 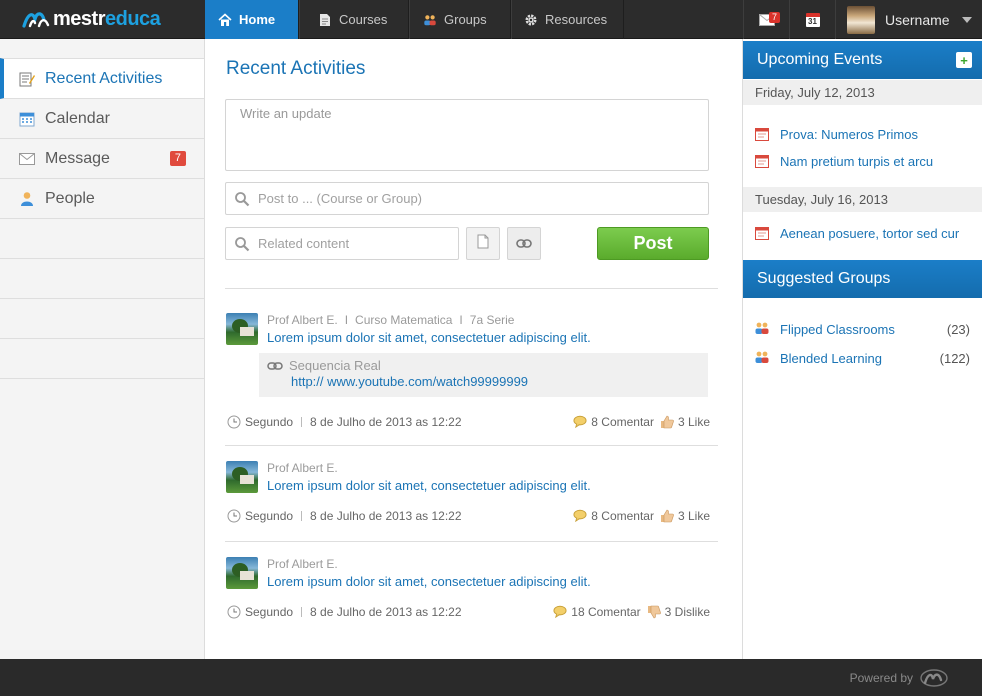 I want to click on nav-tab-resources: Resources, so click(x=567, y=19).